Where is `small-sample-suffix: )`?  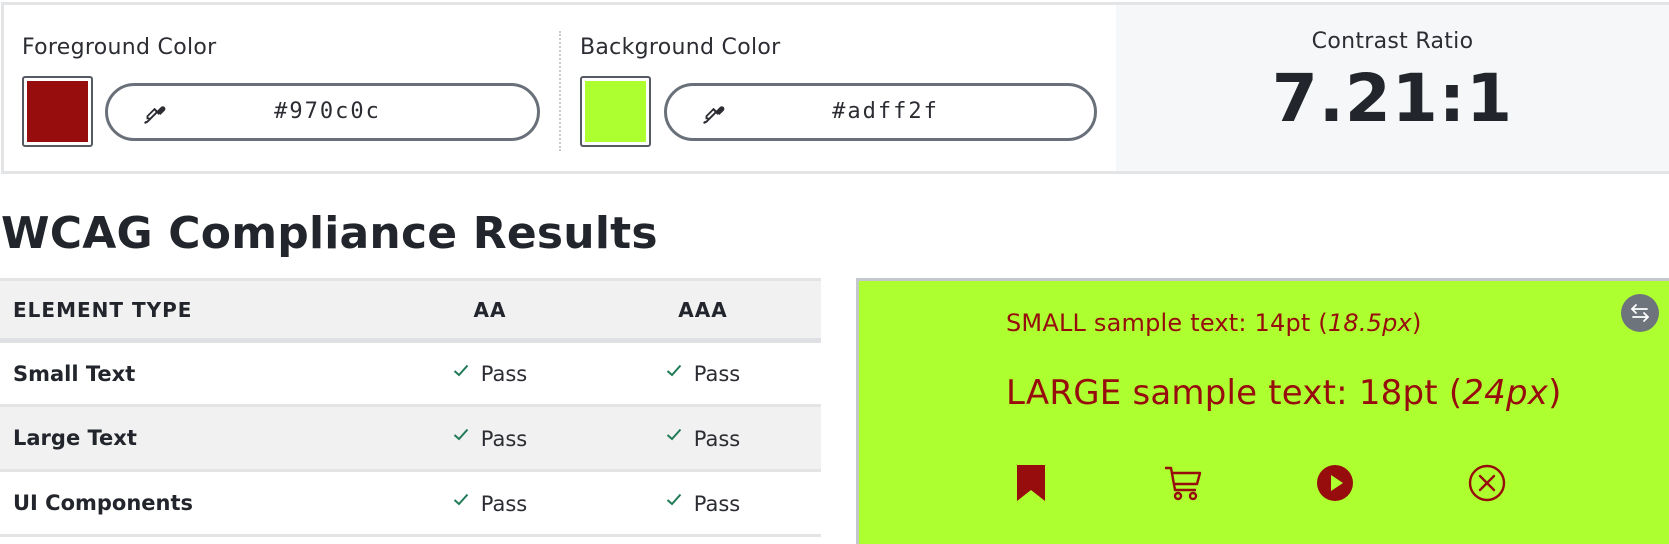 small-sample-suffix: ) is located at coordinates (1416, 323).